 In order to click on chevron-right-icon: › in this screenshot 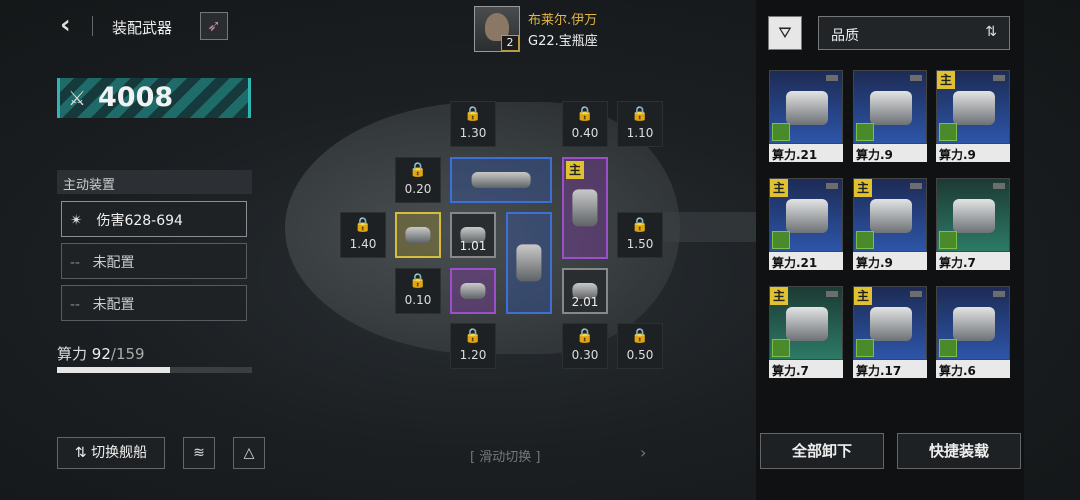, I will do `click(643, 452)`.